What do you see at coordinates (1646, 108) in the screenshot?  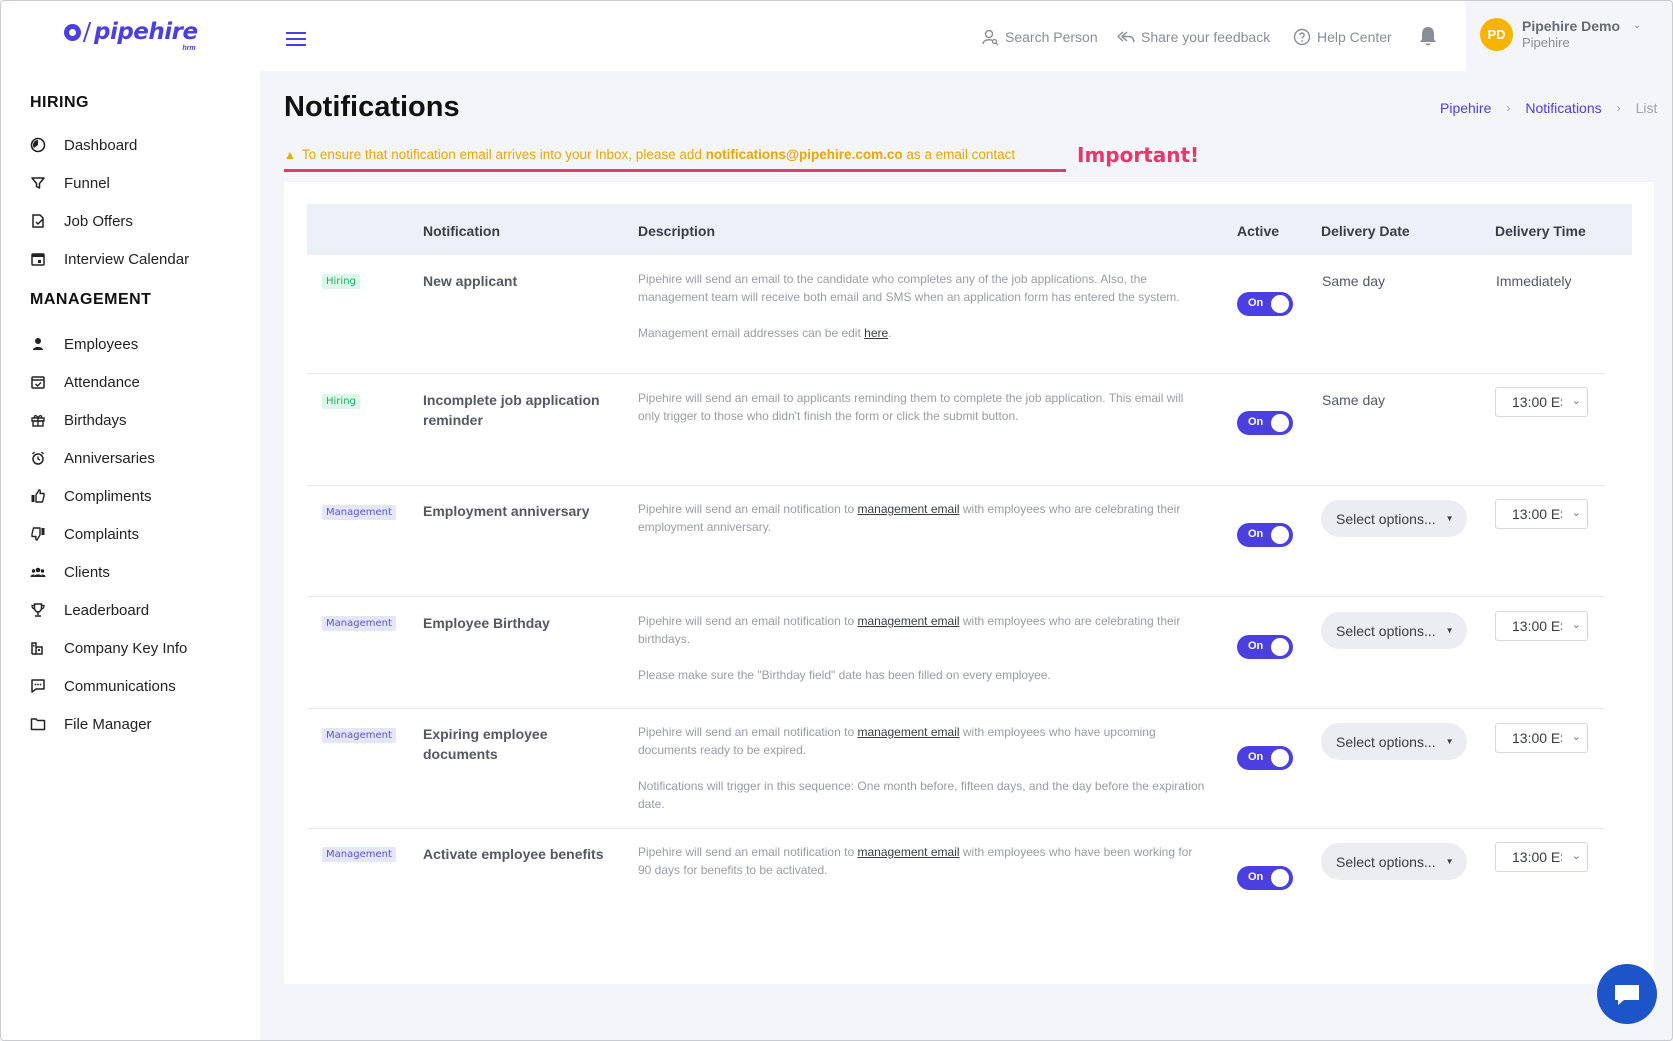 I see `breadcrumb-list: List` at bounding box center [1646, 108].